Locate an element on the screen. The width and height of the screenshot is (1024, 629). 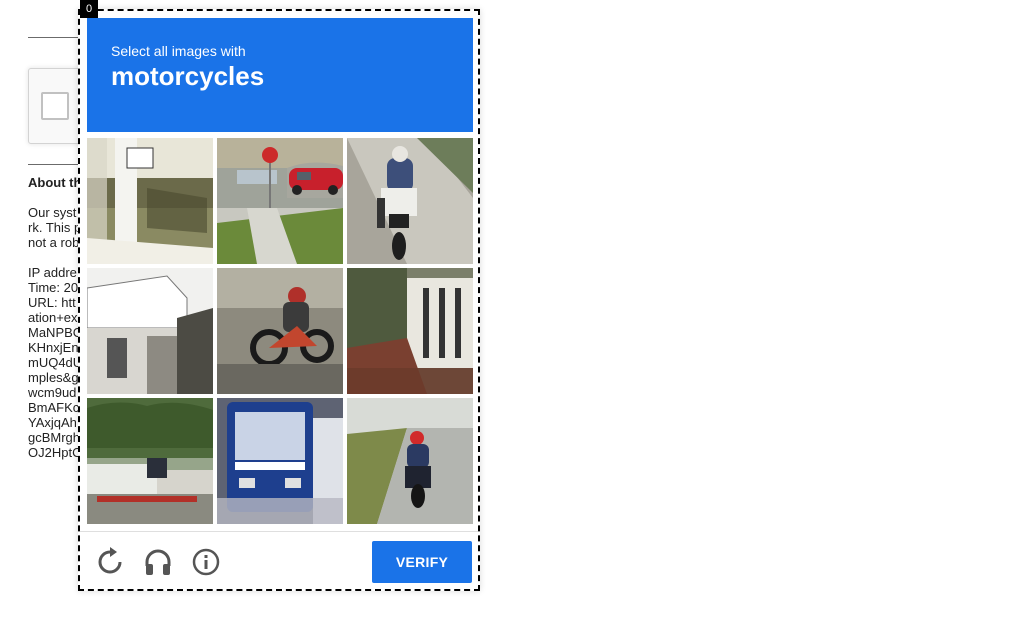
about-line: OJ2HptC is located at coordinates (55, 452).